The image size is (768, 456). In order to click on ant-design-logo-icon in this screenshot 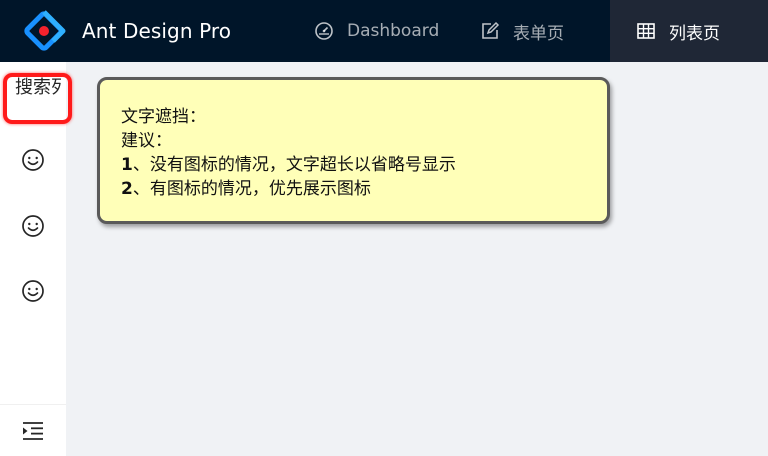, I will do `click(45, 30)`.